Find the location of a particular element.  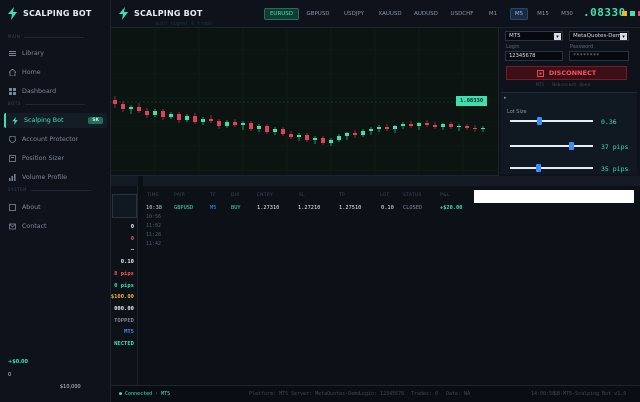

lot-size-label: Lot Size is located at coordinates (517, 112).